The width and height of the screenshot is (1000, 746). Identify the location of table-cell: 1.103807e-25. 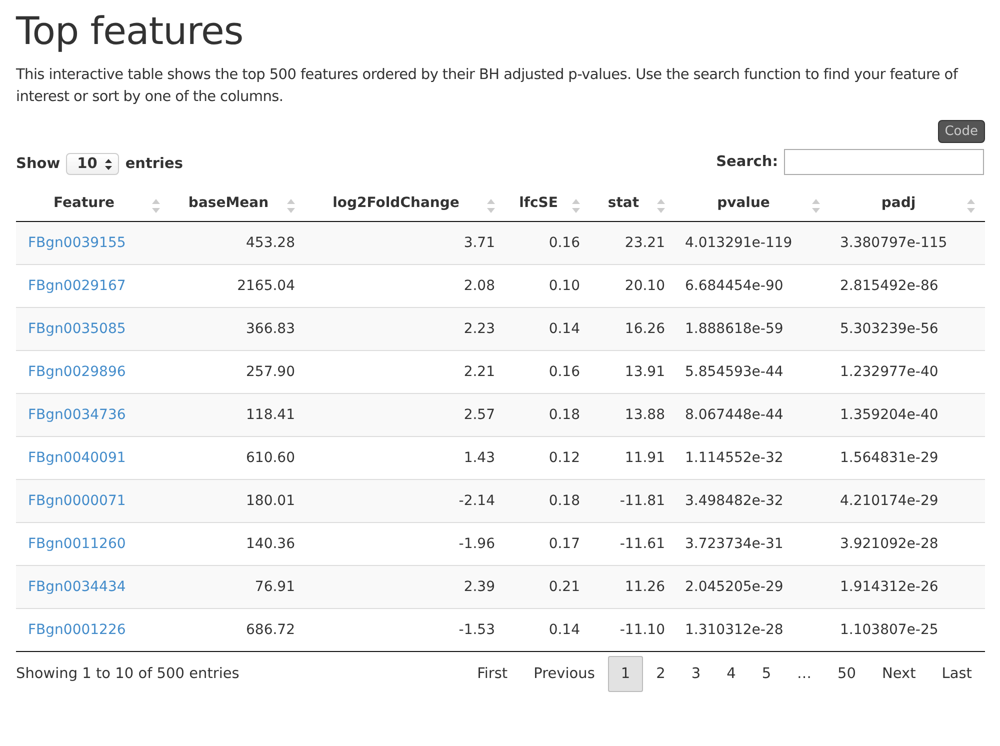
(907, 630).